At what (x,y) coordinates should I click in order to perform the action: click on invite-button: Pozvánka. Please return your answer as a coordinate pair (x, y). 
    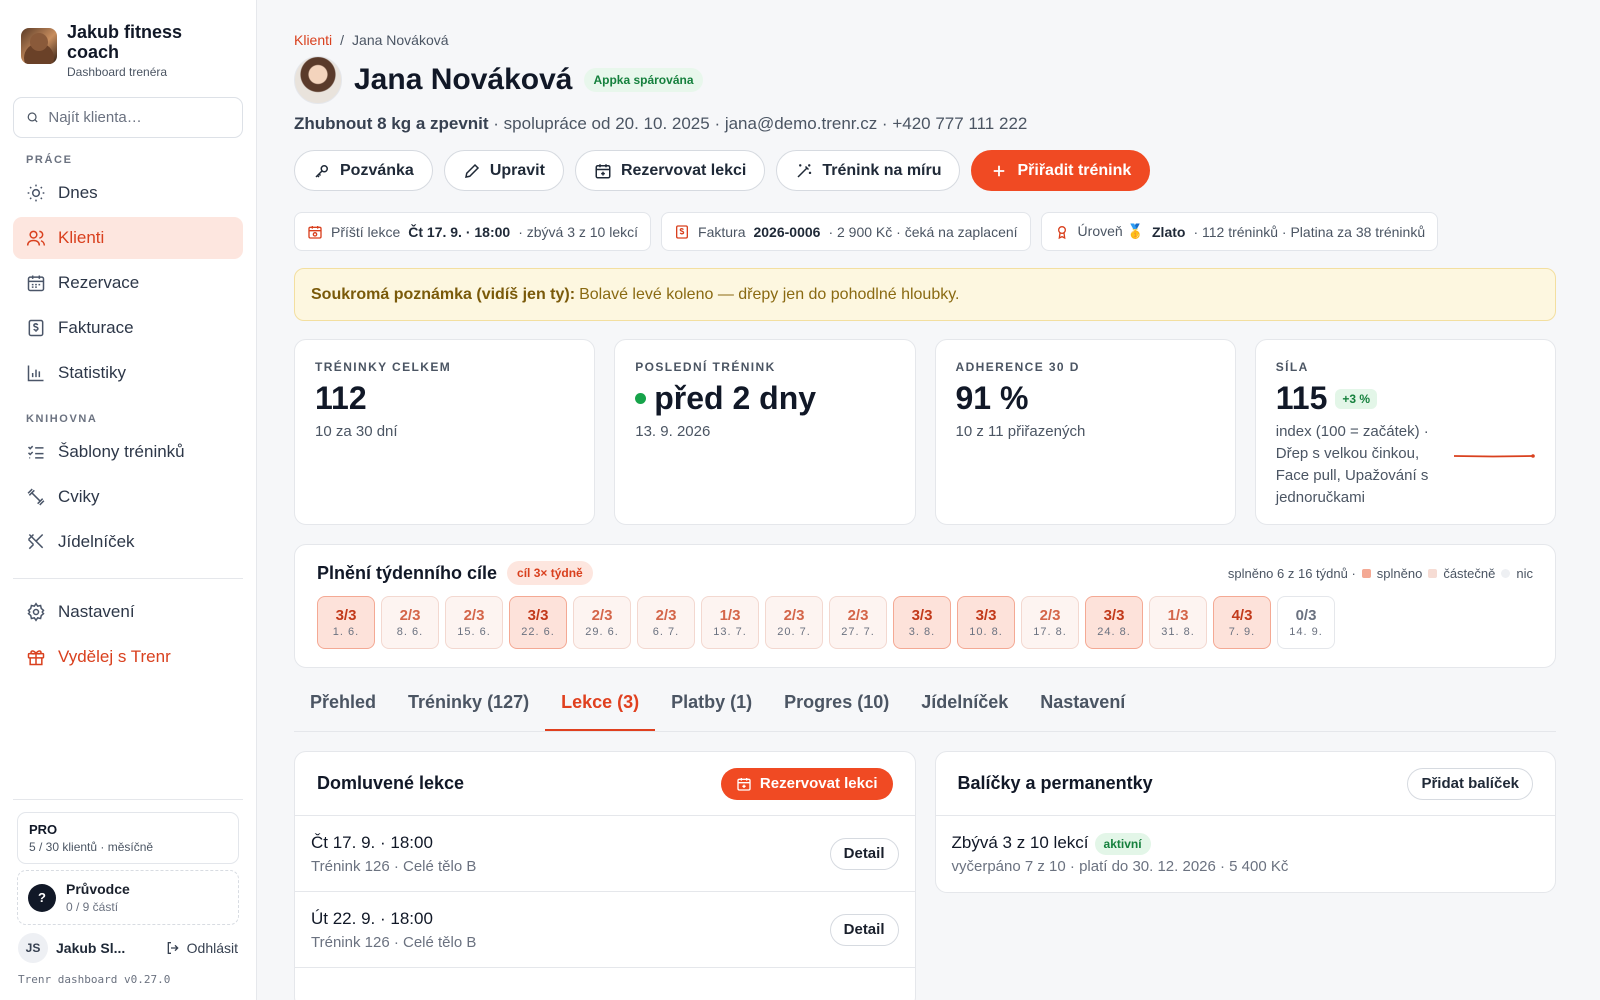
    Looking at the image, I should click on (363, 170).